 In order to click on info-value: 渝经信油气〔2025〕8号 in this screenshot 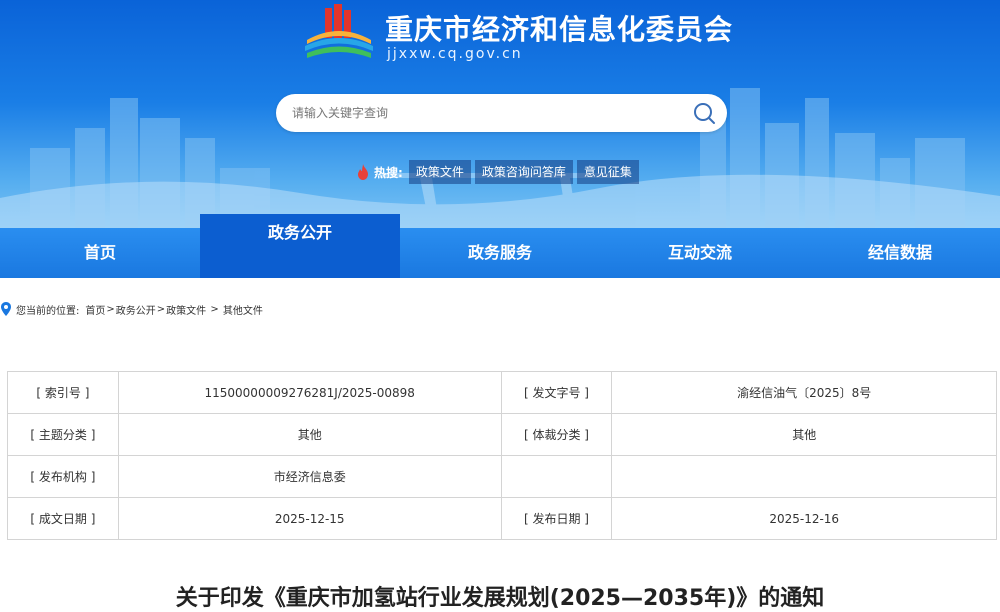, I will do `click(804, 392)`.